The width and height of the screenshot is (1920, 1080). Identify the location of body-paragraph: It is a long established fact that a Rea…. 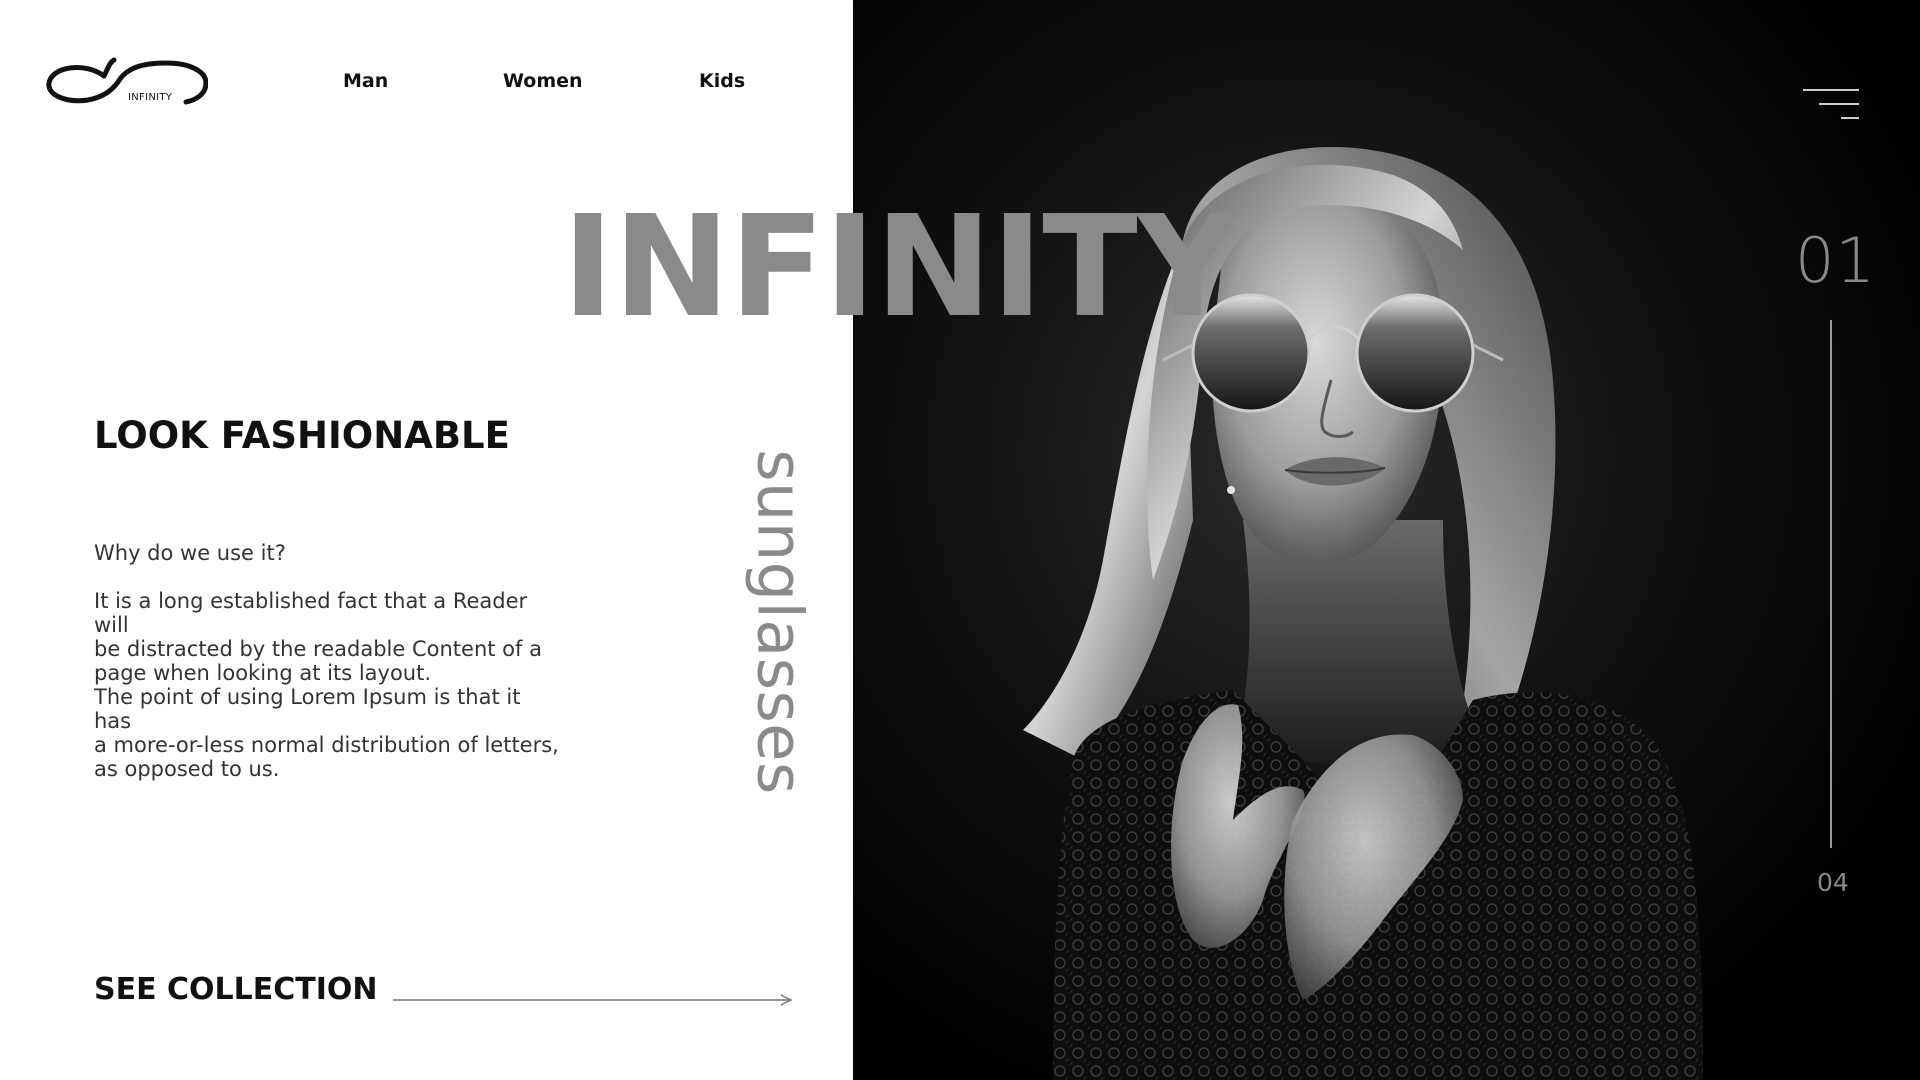
(329, 685).